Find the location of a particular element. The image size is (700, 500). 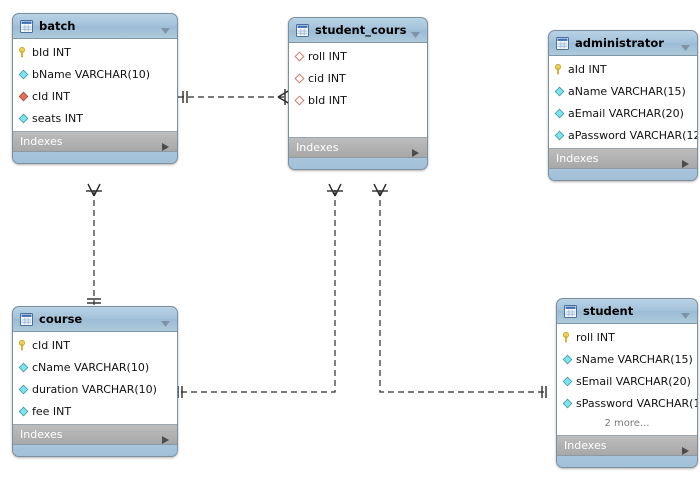

relationship-student_course-student is located at coordinates (459, 290).